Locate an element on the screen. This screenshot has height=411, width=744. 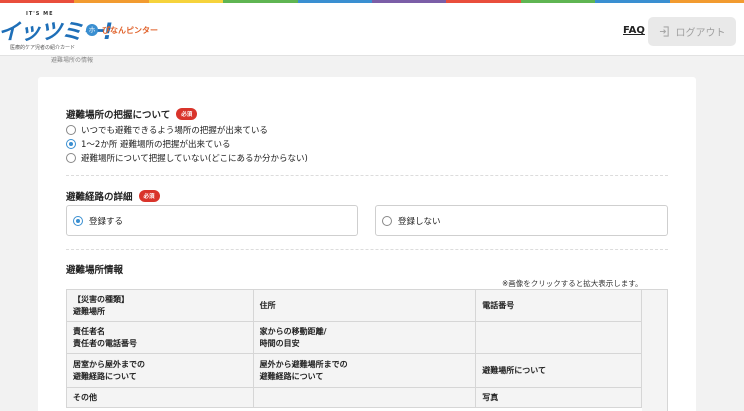
awareness-option-2: 1〜2か所 避難場所の把握が出来ている is located at coordinates (148, 144).